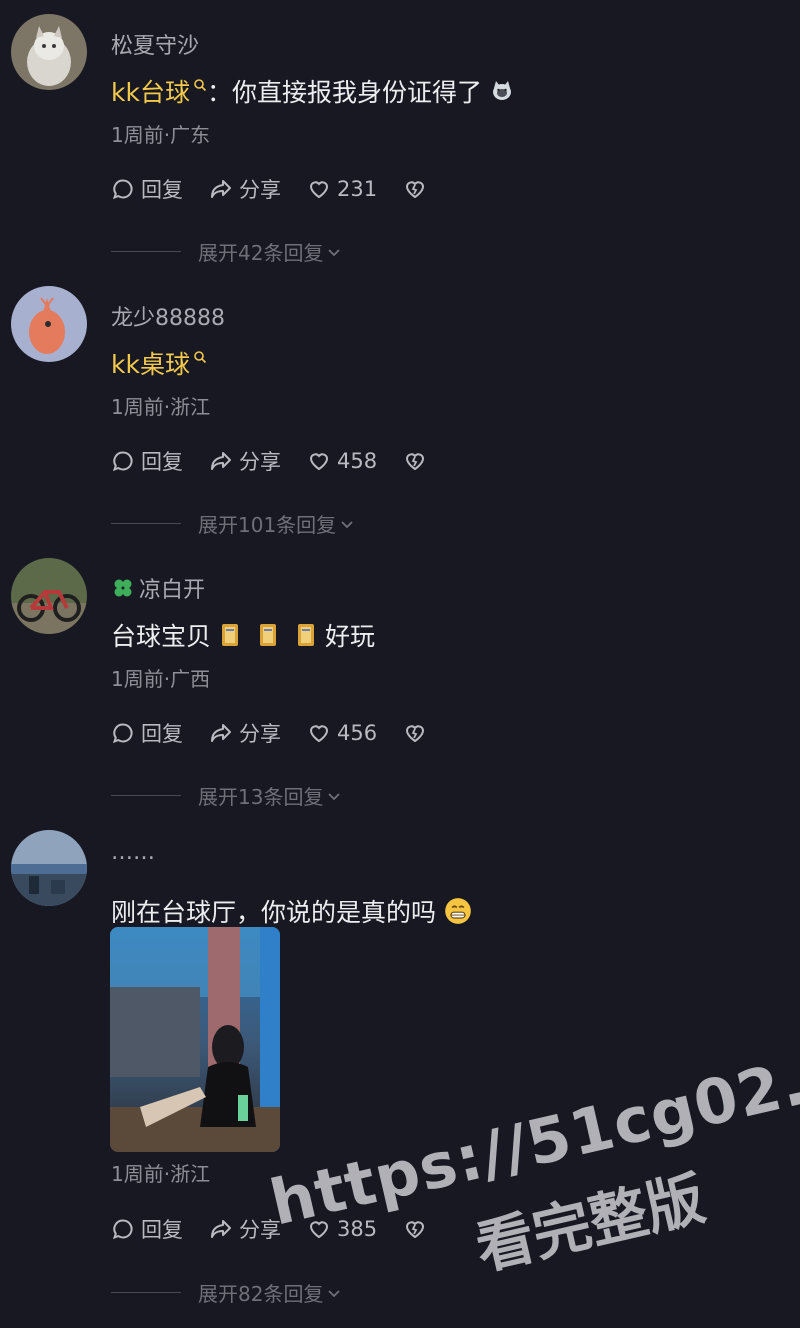 This screenshot has width=800, height=1328. Describe the element at coordinates (458, 911) in the screenshot. I see `grin-emoji` at that location.